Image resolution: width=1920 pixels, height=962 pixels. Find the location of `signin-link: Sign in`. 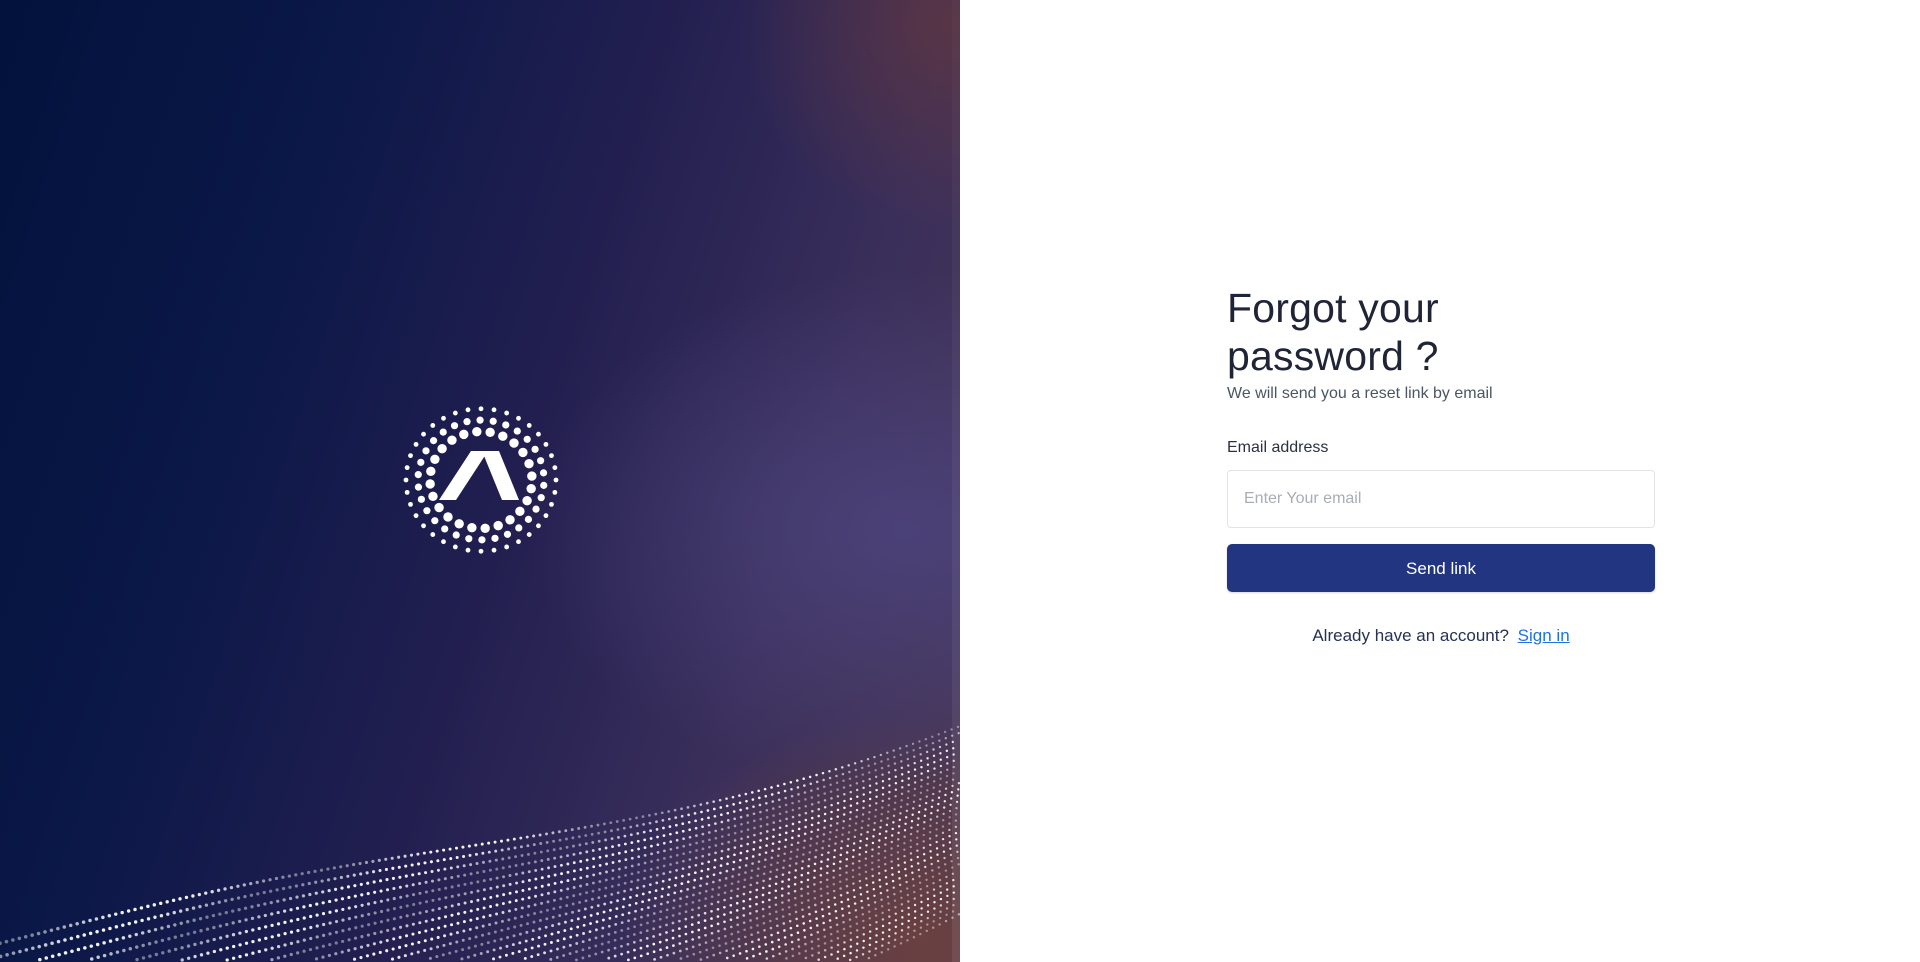

signin-link: Sign in is located at coordinates (1544, 635).